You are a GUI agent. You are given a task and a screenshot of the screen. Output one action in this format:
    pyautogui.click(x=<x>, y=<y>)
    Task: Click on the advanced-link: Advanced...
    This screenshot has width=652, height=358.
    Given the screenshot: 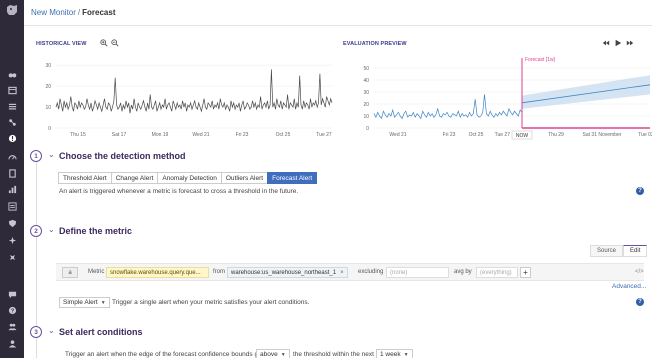 What is the action you would take?
    pyautogui.click(x=629, y=286)
    